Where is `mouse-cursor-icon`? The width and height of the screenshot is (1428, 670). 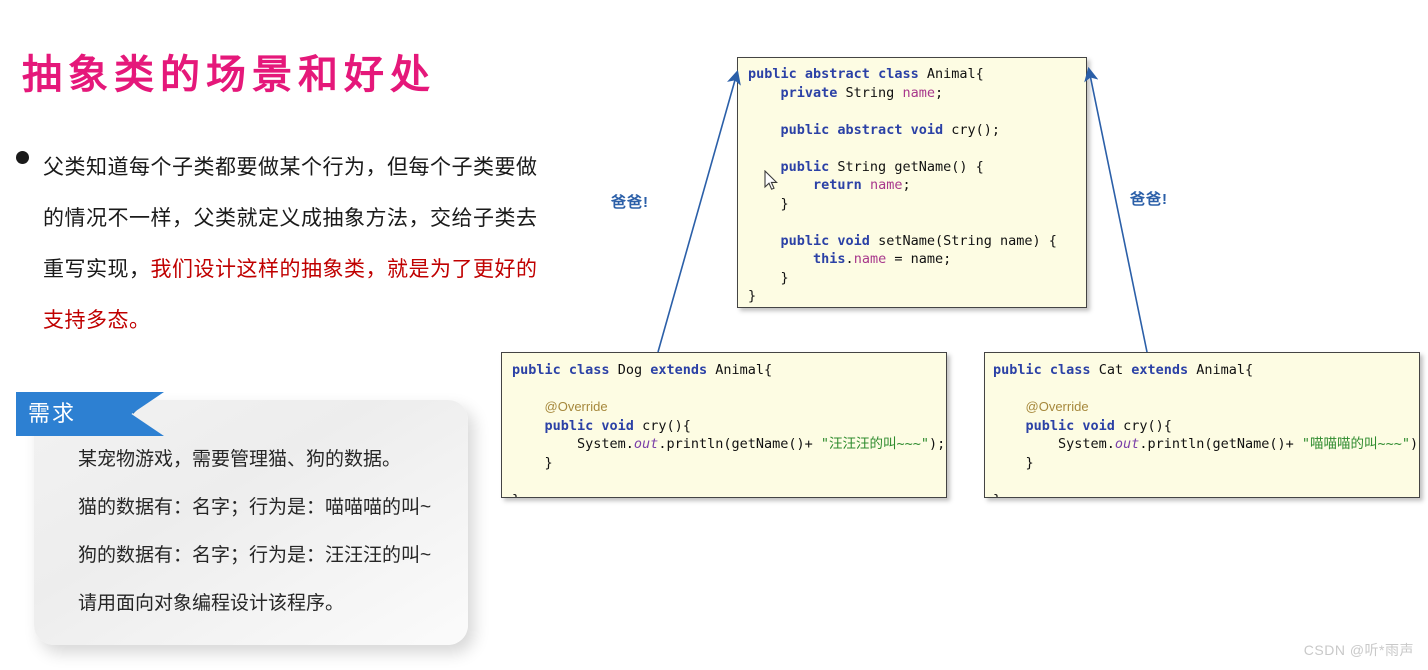
mouse-cursor-icon is located at coordinates (771, 180).